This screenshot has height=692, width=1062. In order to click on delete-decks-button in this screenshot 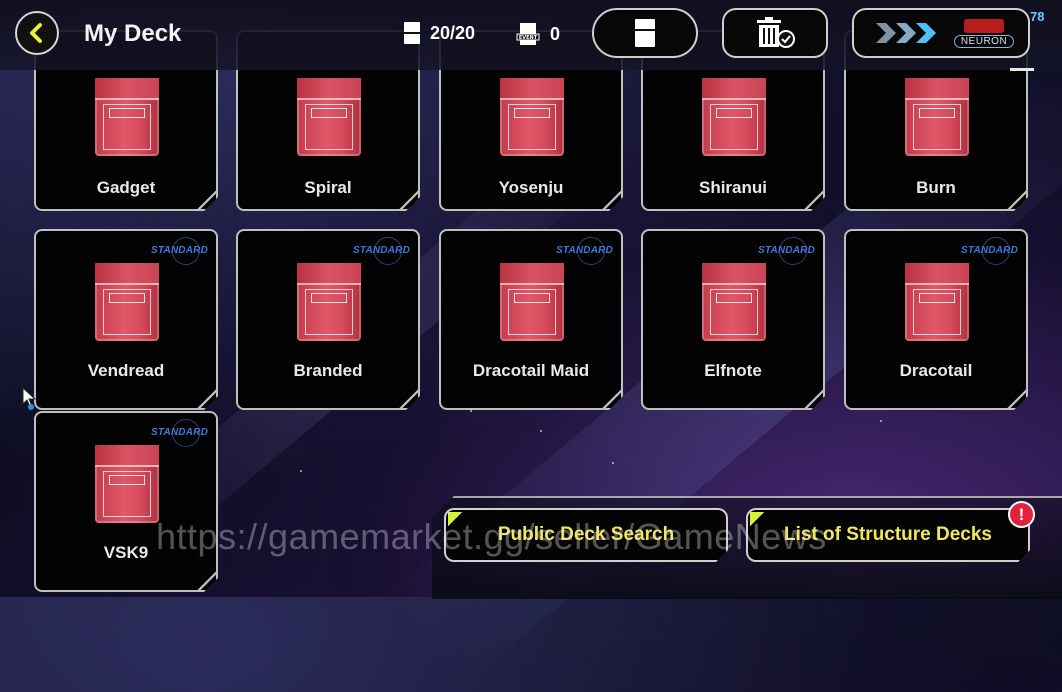, I will do `click(775, 33)`.